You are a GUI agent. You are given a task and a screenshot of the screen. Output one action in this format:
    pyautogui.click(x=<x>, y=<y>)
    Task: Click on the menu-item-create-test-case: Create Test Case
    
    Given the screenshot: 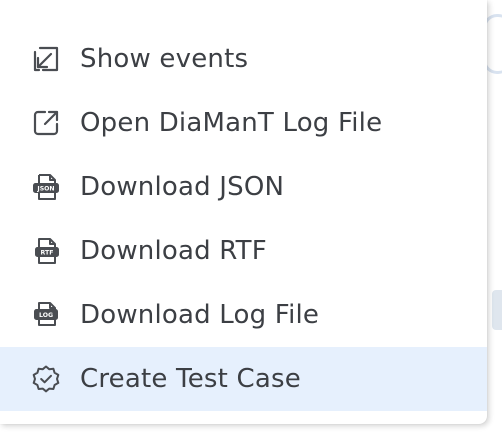 What is the action you would take?
    pyautogui.click(x=243, y=379)
    